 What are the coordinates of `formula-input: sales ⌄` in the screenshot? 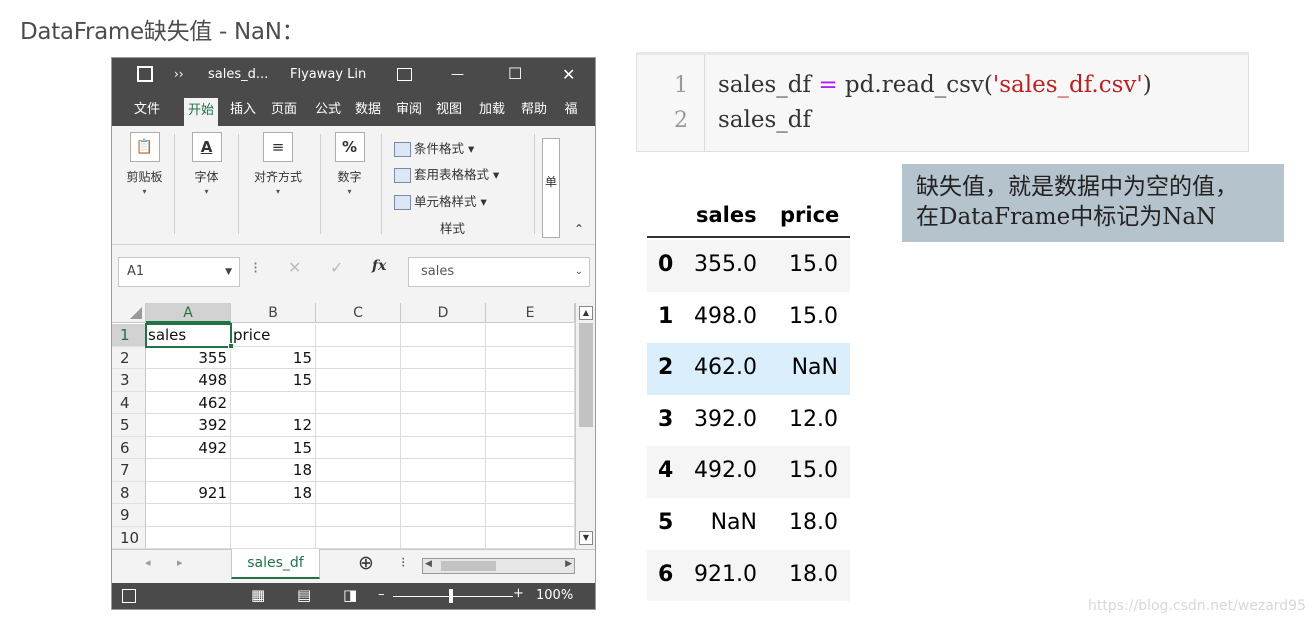 It's located at (499, 272).